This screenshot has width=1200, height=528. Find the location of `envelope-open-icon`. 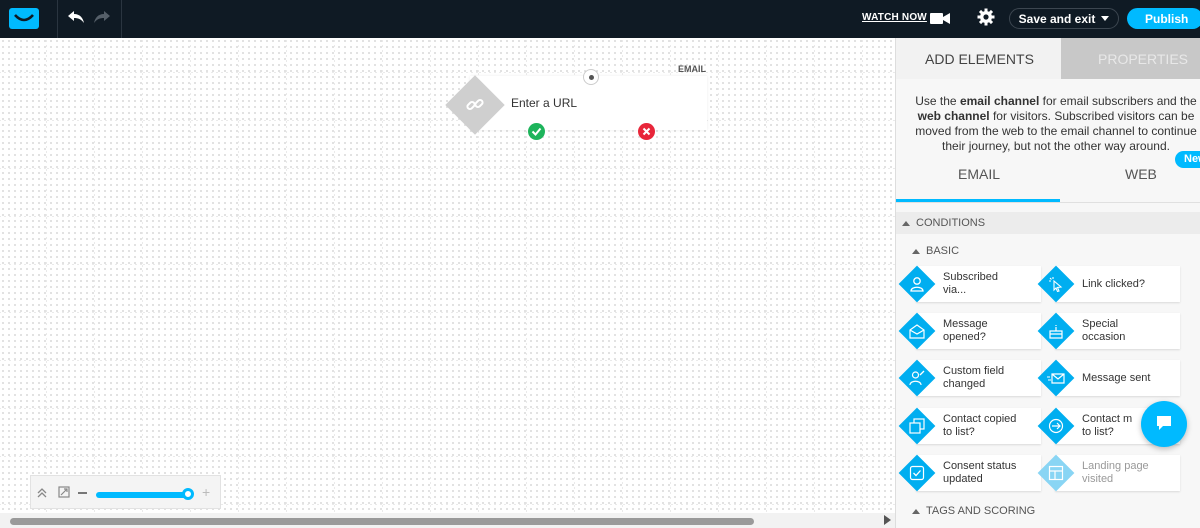

envelope-open-icon is located at coordinates (917, 331).